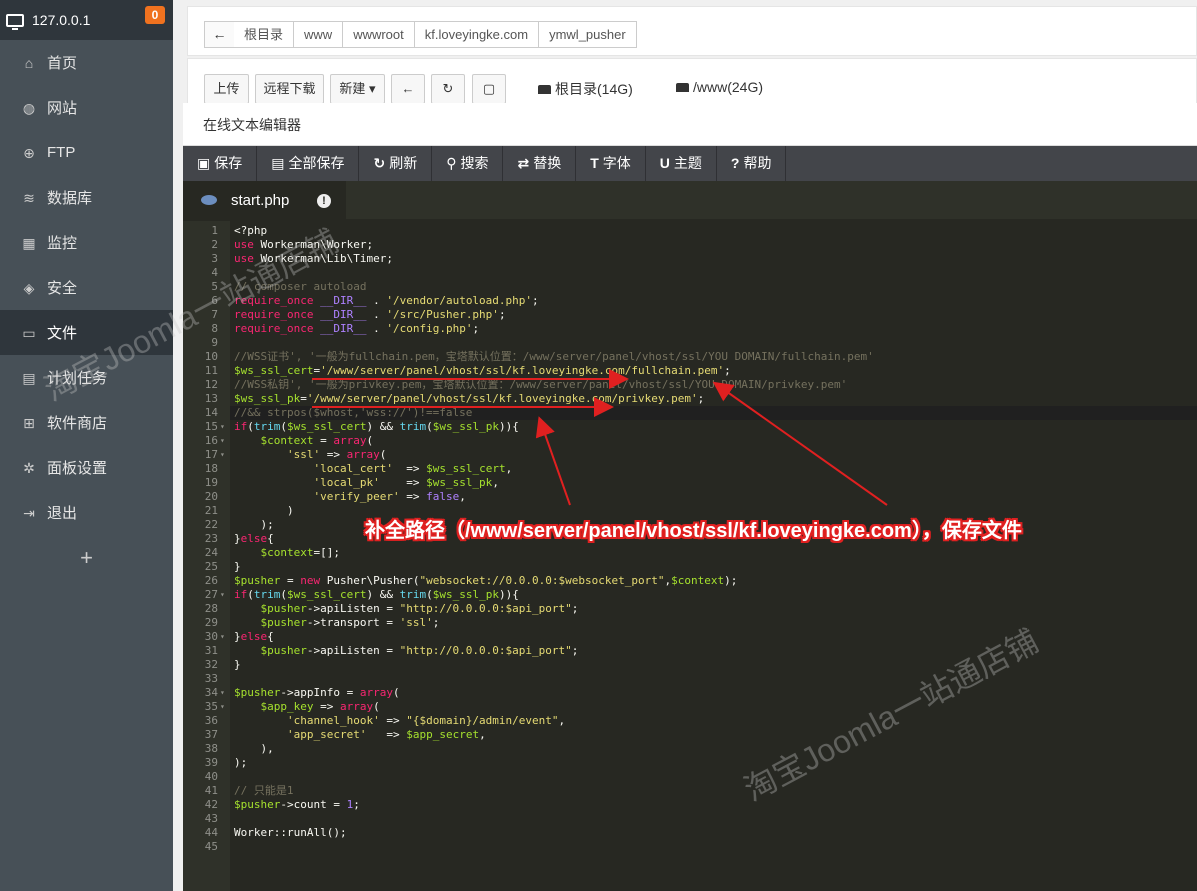 The image size is (1197, 891). I want to click on monitor-chart-icon: ▦, so click(29, 242).